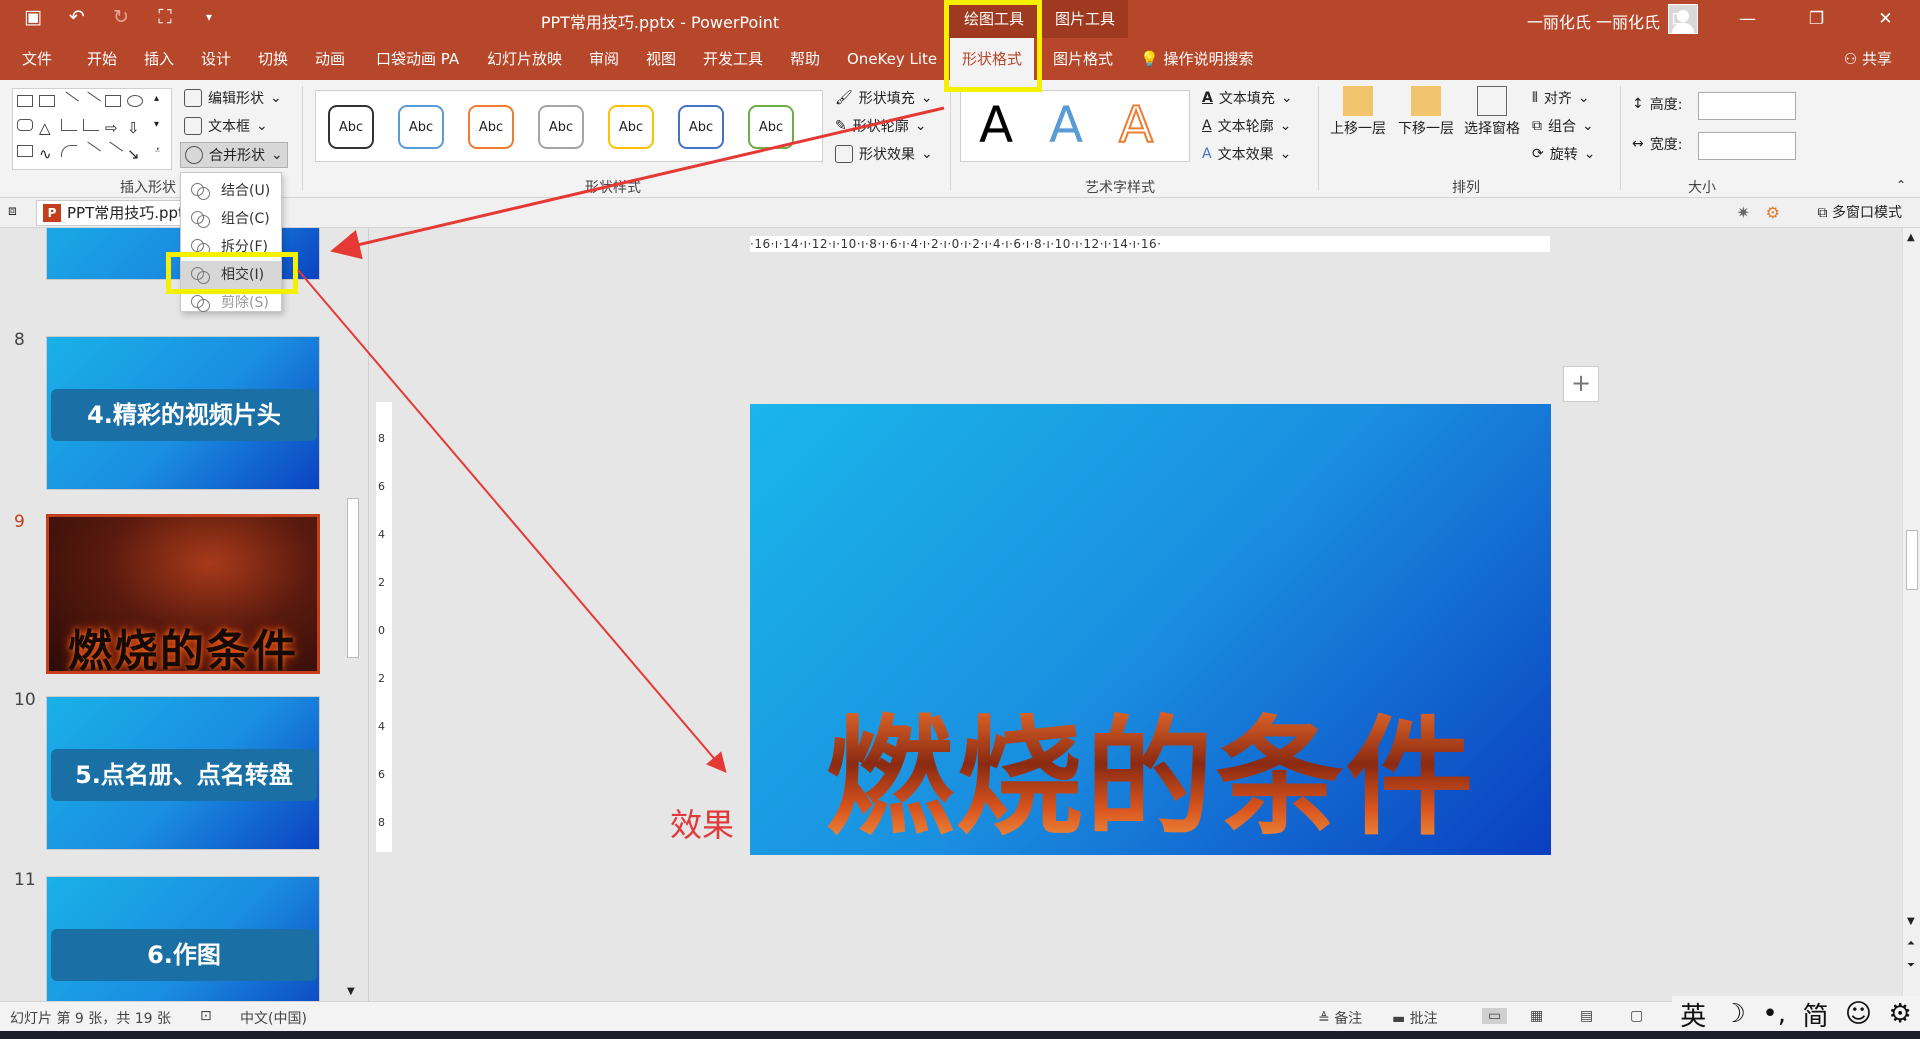  Describe the element at coordinates (771, 127) in the screenshot. I see `shape-style-green: Abc` at that location.